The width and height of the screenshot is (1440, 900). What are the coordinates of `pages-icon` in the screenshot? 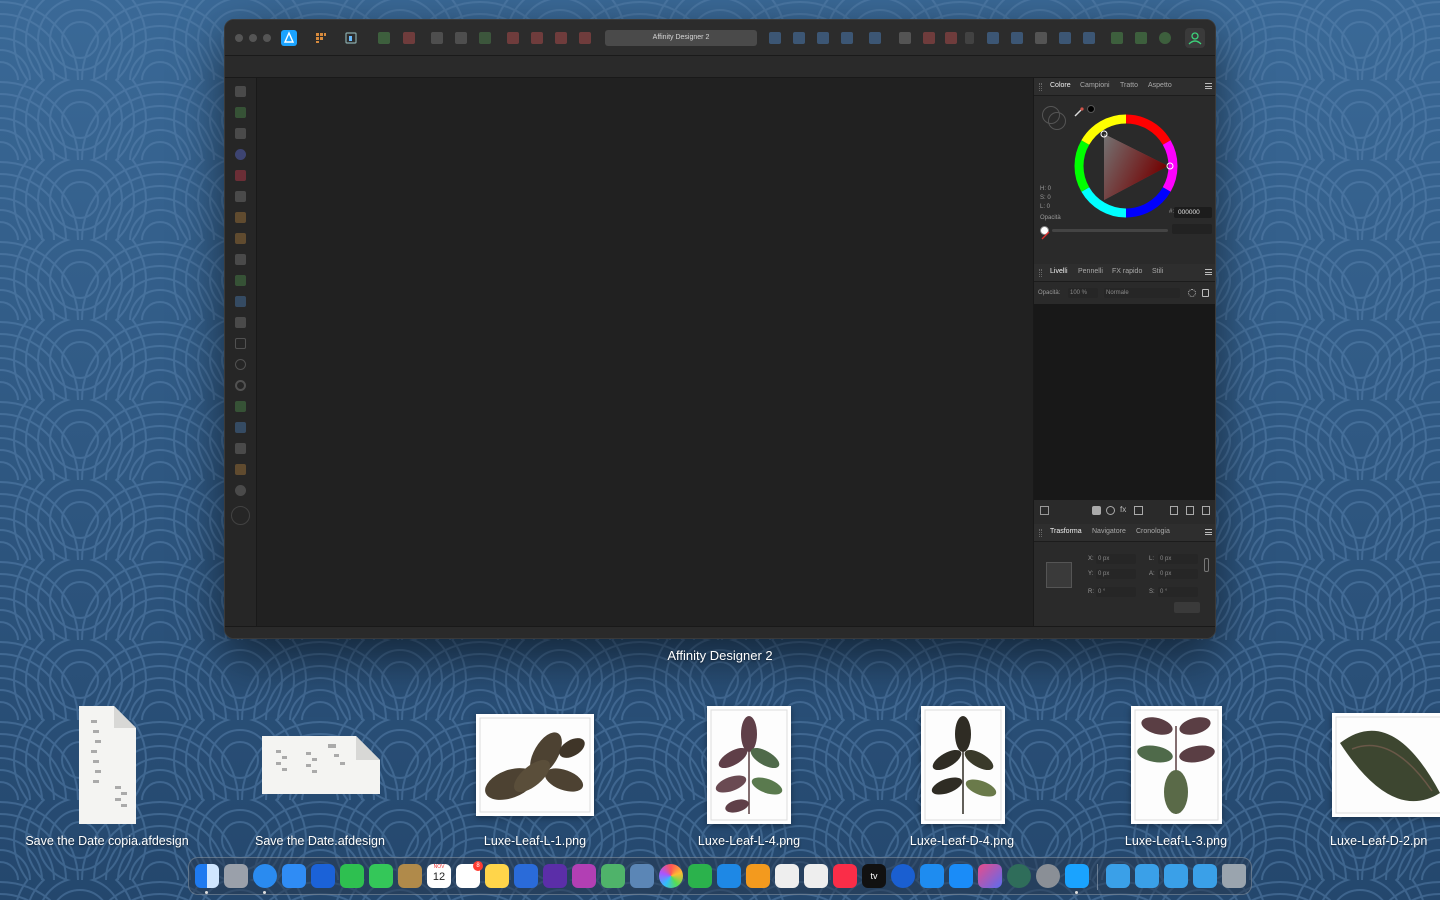 It's located at (758, 876).